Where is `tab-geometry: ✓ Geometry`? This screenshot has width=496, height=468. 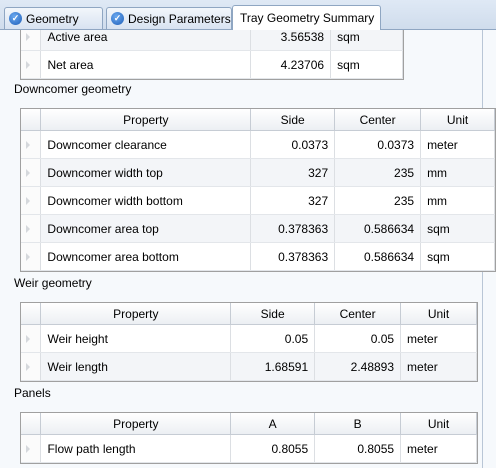 tab-geometry: ✓ Geometry is located at coordinates (53, 18).